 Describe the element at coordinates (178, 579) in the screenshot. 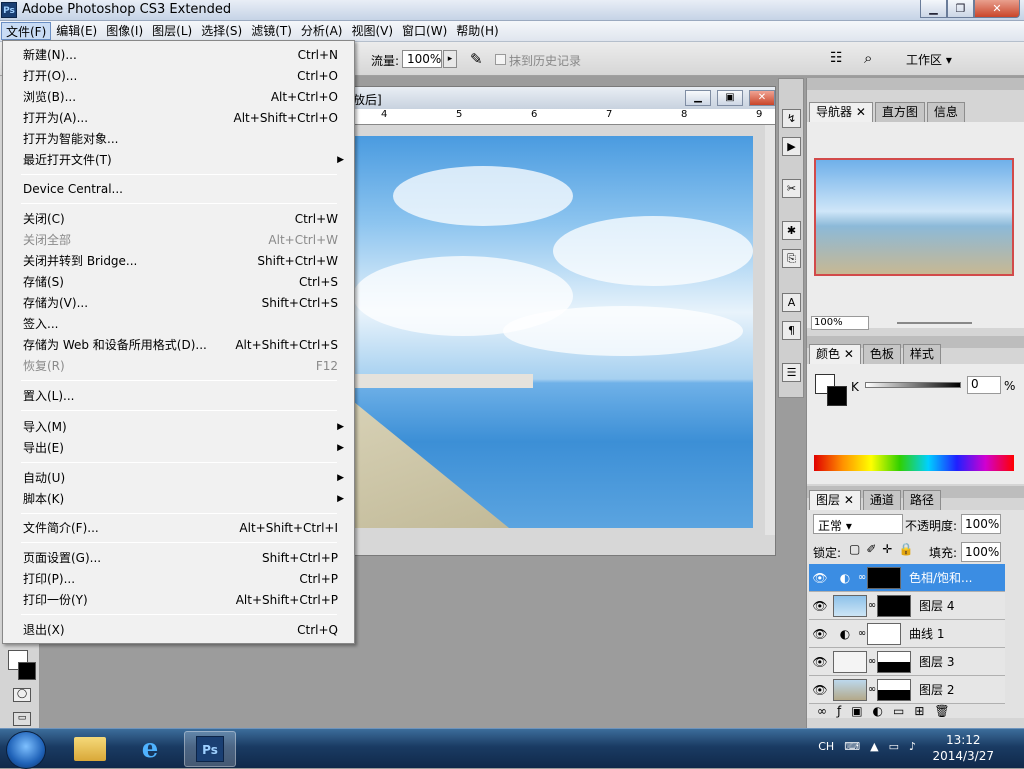

I see `menu-item-print: 打印(P)... Ctrl+P` at that location.